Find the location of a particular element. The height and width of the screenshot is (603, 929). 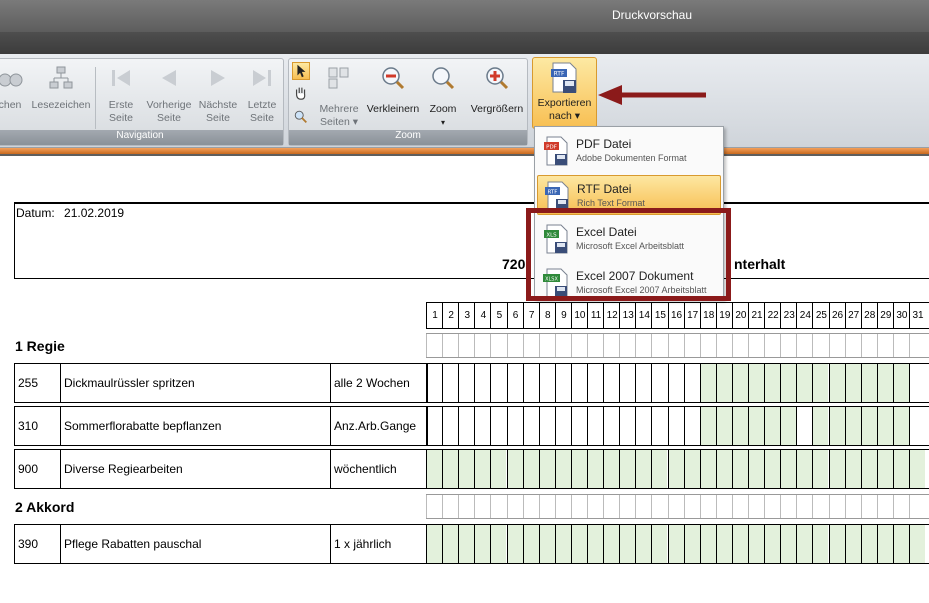

next-page-button: Nächste Seite is located at coordinates (218, 98).